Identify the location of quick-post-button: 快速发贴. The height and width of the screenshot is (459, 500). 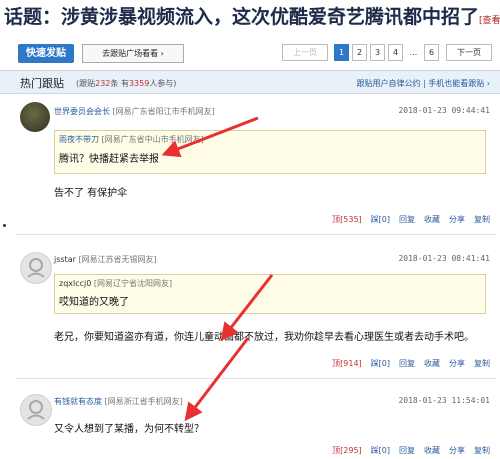
(46, 53).